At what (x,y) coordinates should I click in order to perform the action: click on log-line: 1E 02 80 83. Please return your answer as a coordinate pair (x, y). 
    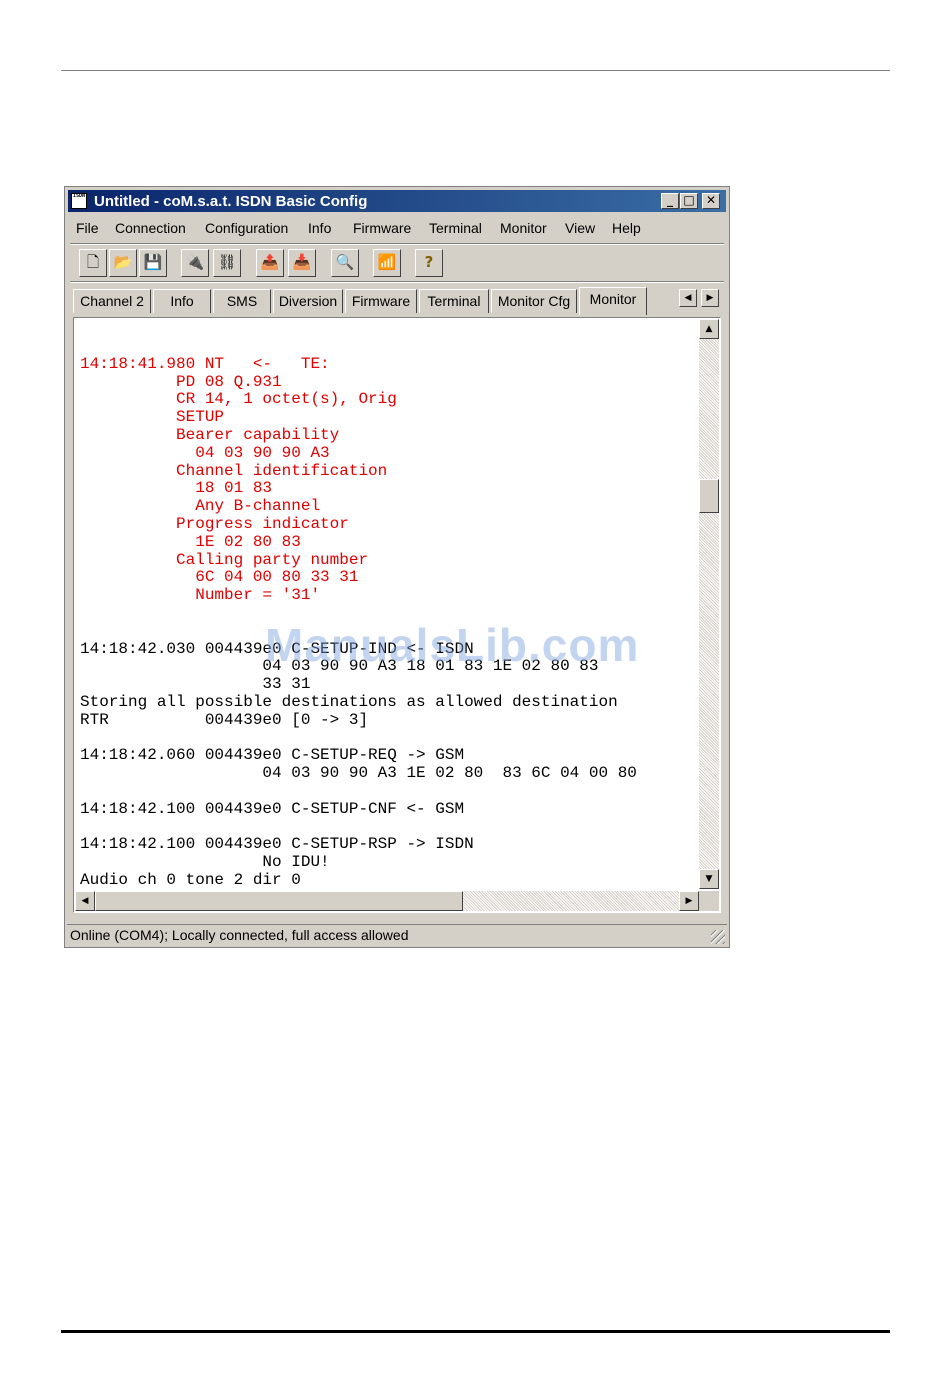
    Looking at the image, I should click on (190, 541).